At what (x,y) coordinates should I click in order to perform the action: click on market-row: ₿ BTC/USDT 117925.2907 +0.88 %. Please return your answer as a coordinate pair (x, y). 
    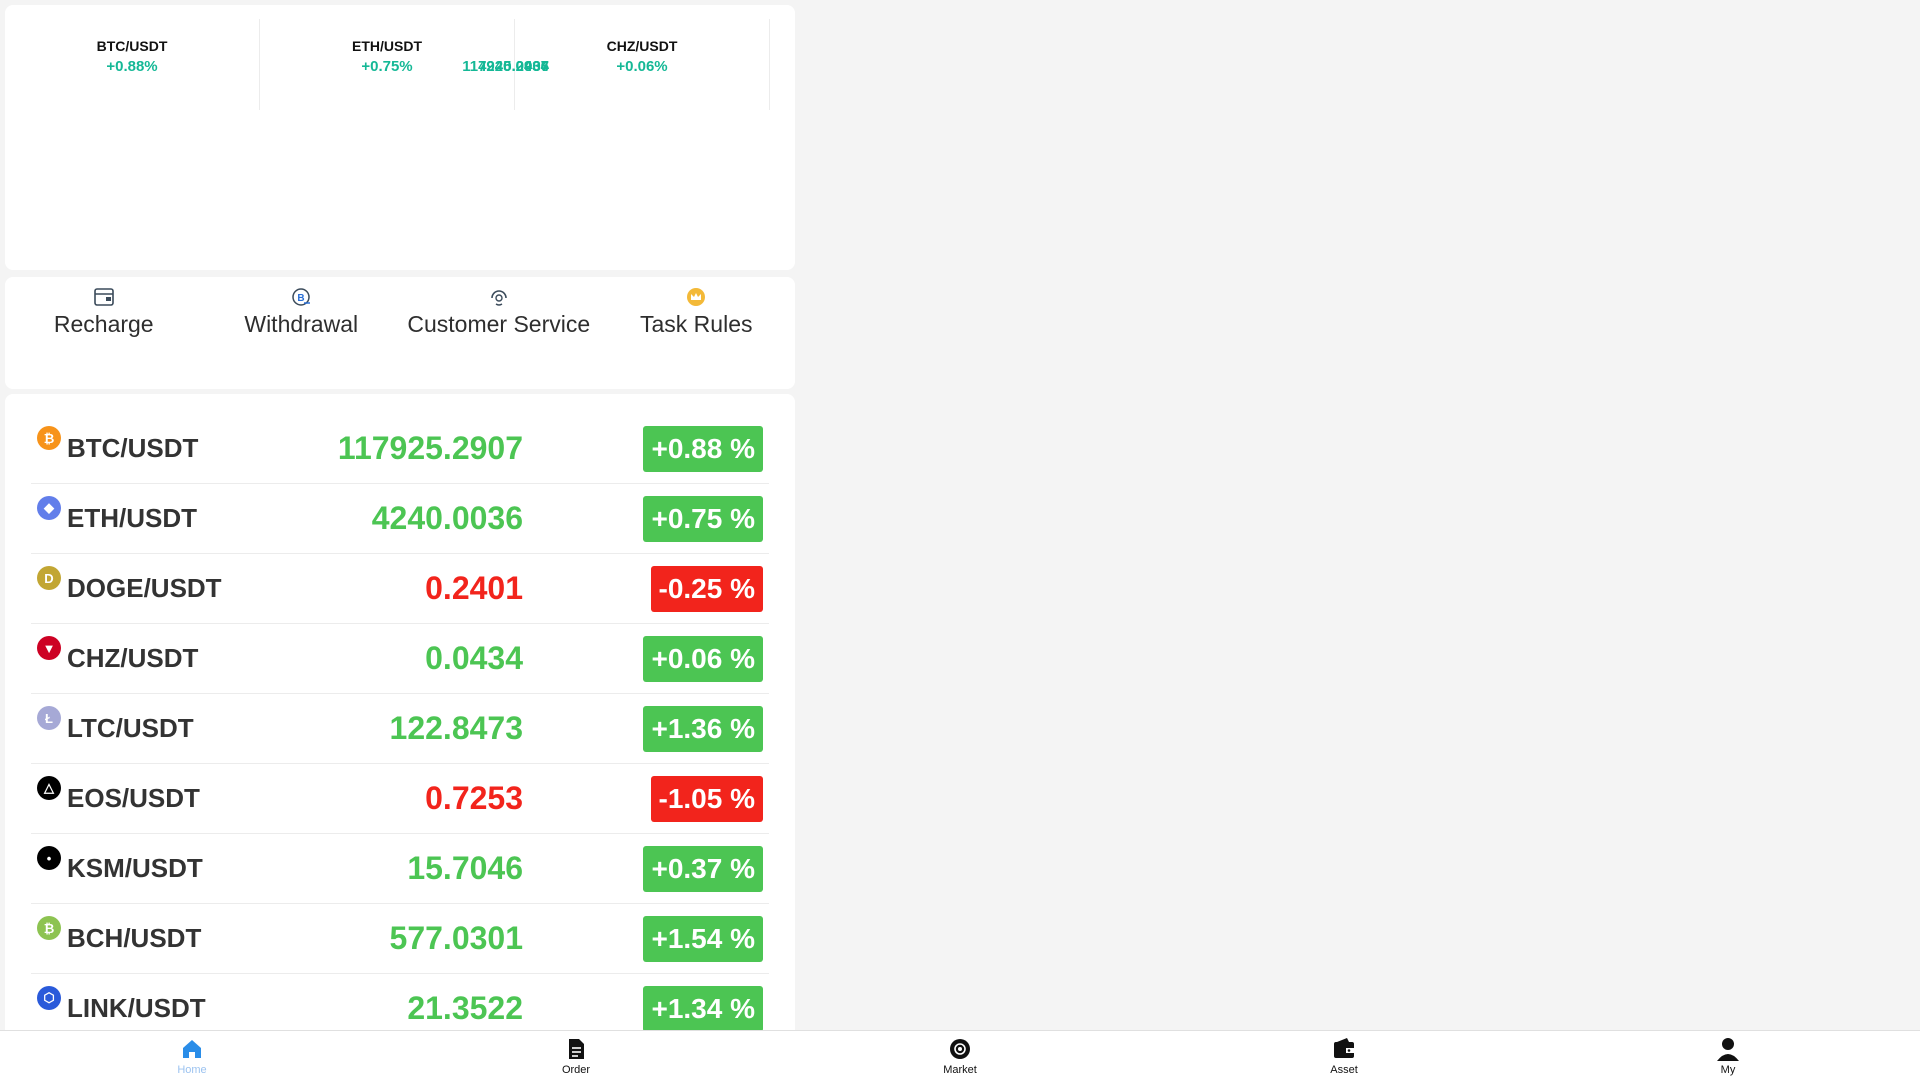
    Looking at the image, I should click on (400, 449).